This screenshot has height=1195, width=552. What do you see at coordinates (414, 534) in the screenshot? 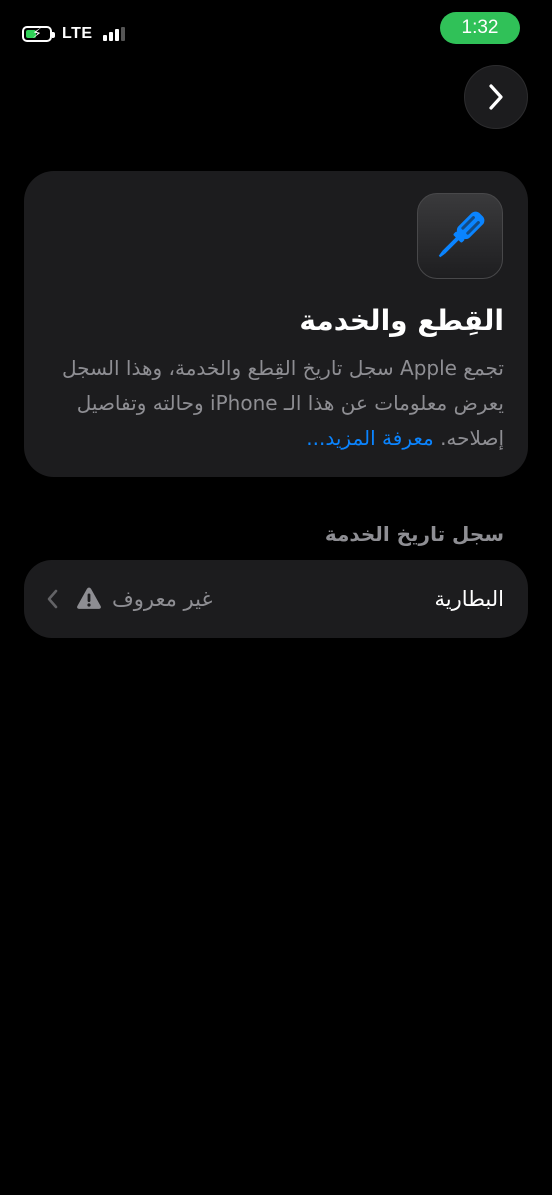
I see `section-header: سجل تاريخ الخدمة` at bounding box center [414, 534].